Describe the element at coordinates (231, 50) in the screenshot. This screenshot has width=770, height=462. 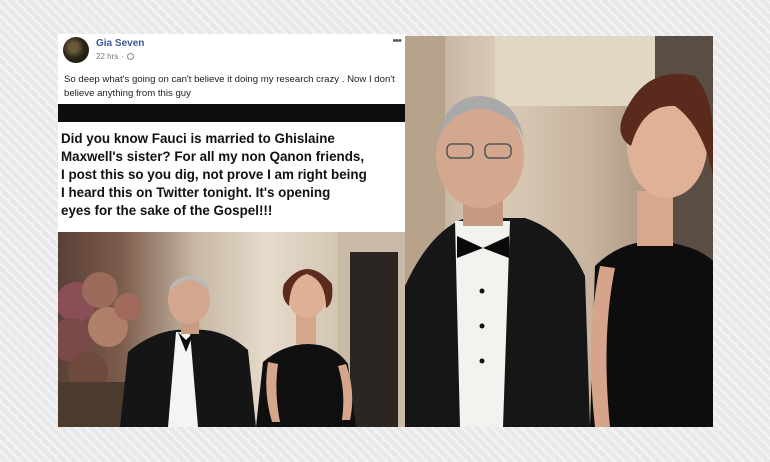
I see `post-header: Gia Seven 22 hrs · •••` at that location.